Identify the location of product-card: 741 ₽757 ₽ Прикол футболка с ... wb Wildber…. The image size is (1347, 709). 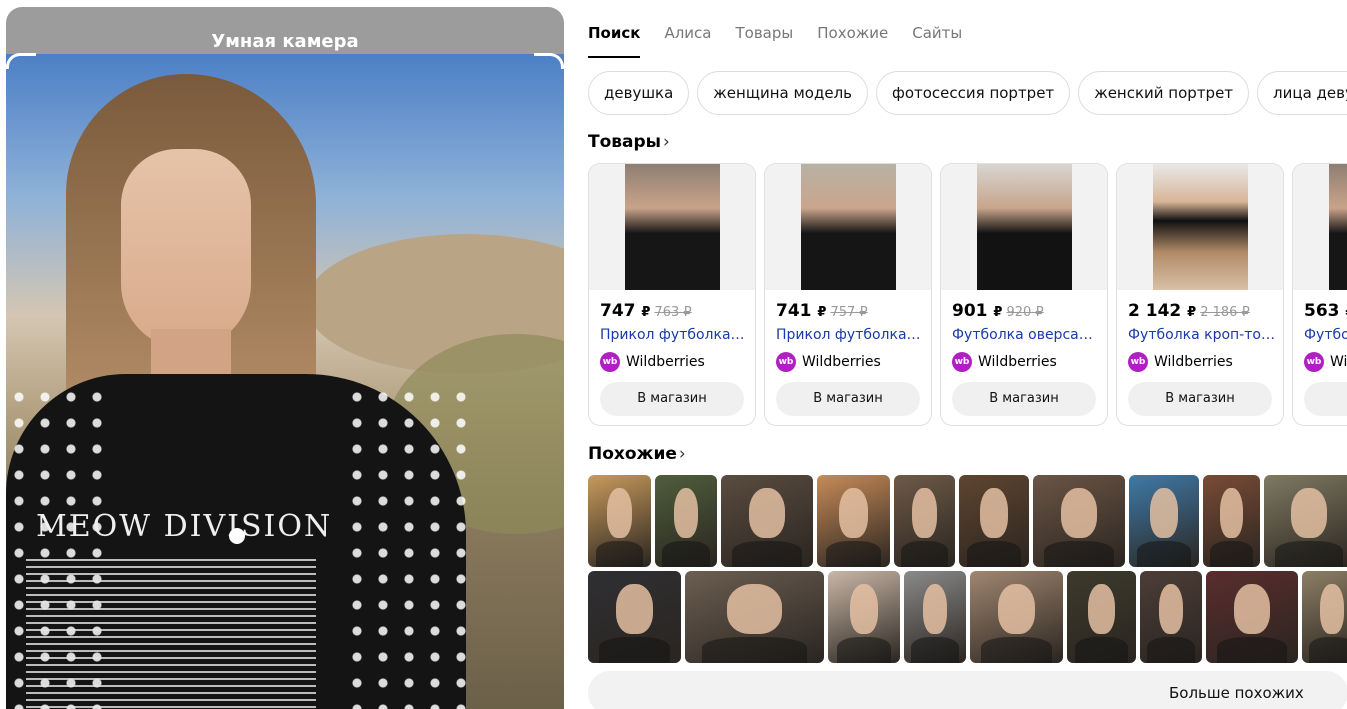
(848, 294).